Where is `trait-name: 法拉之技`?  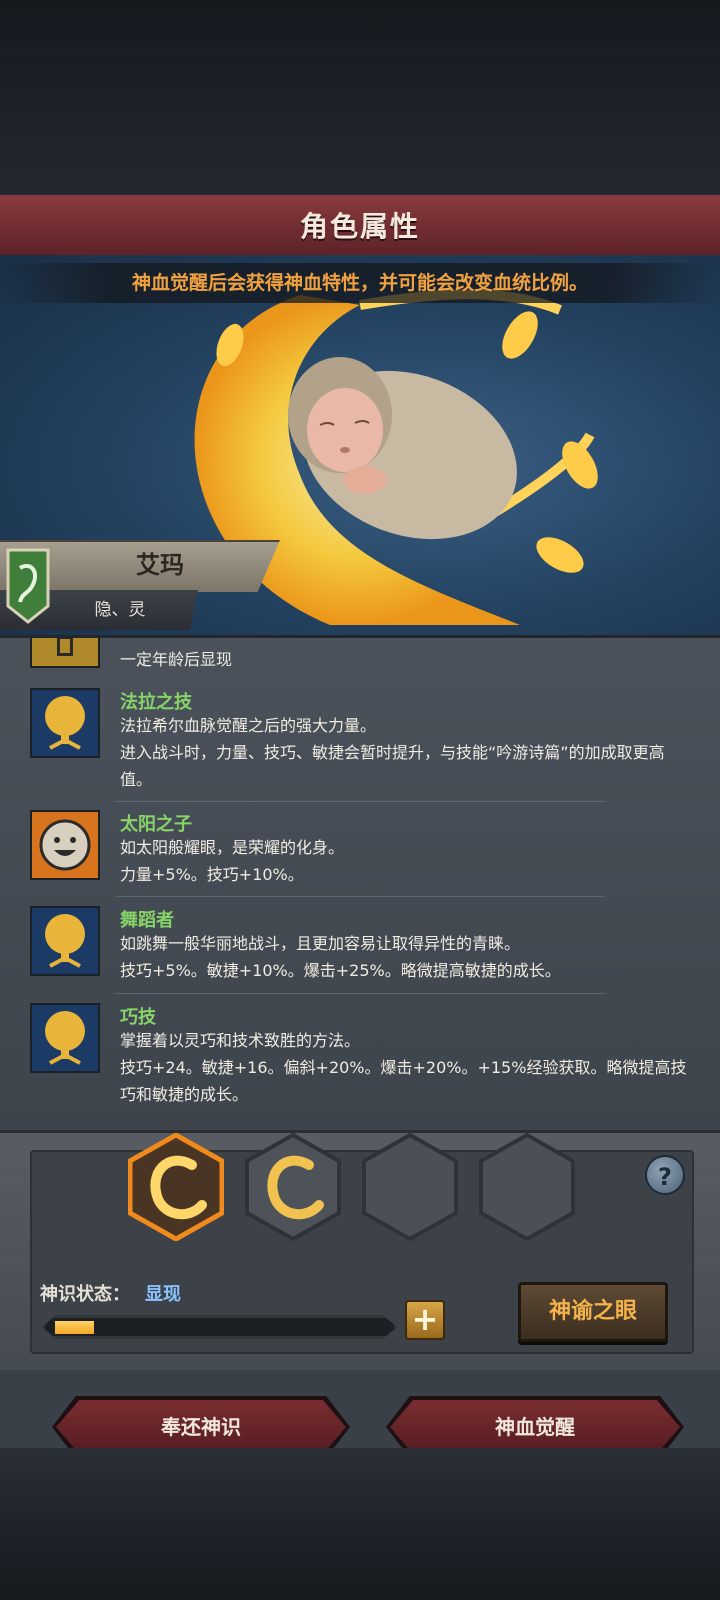
trait-name: 法拉之技 is located at coordinates (156, 702).